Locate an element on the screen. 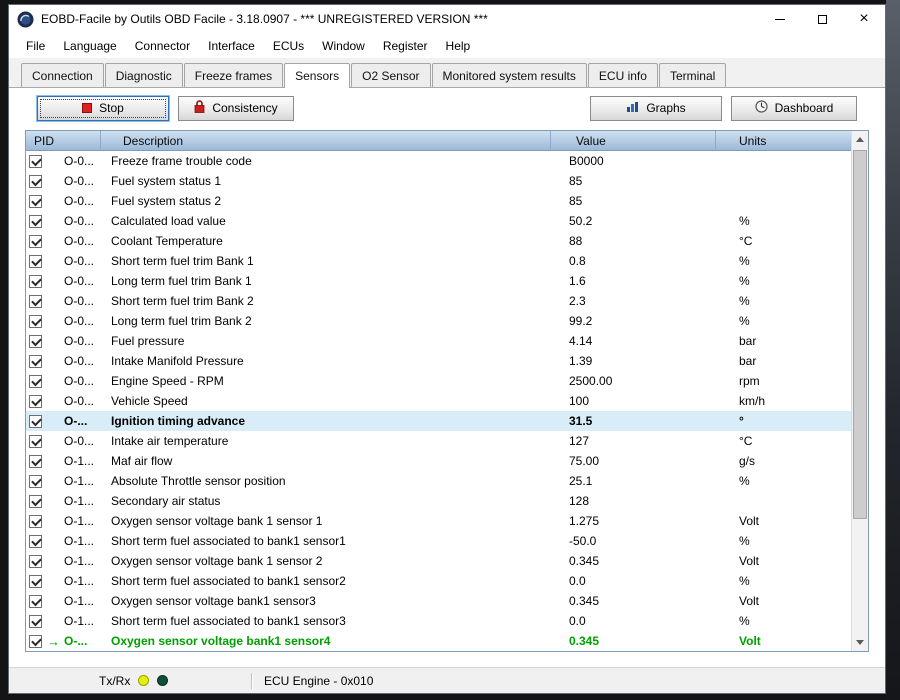 The image size is (900, 700). stop-button: Stop is located at coordinates (103, 108).